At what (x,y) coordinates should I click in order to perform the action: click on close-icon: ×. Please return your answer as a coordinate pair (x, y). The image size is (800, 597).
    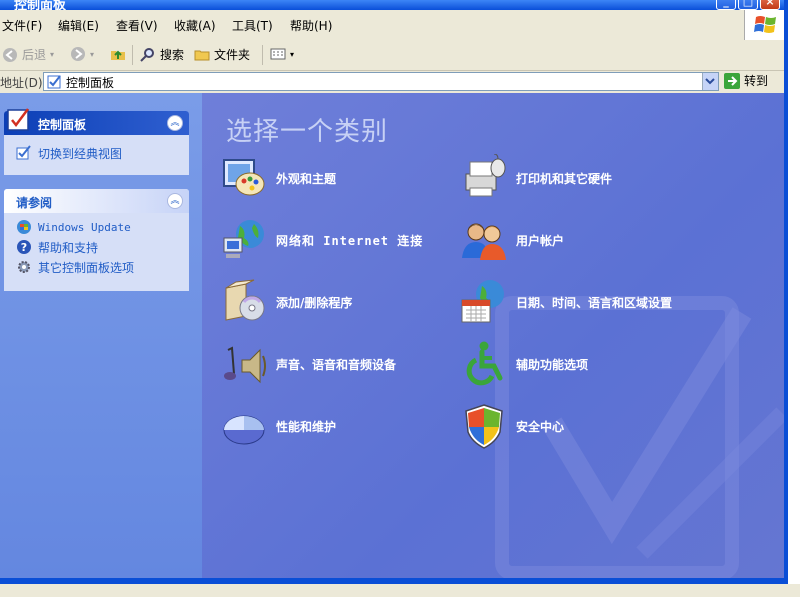
    Looking at the image, I should click on (770, 4).